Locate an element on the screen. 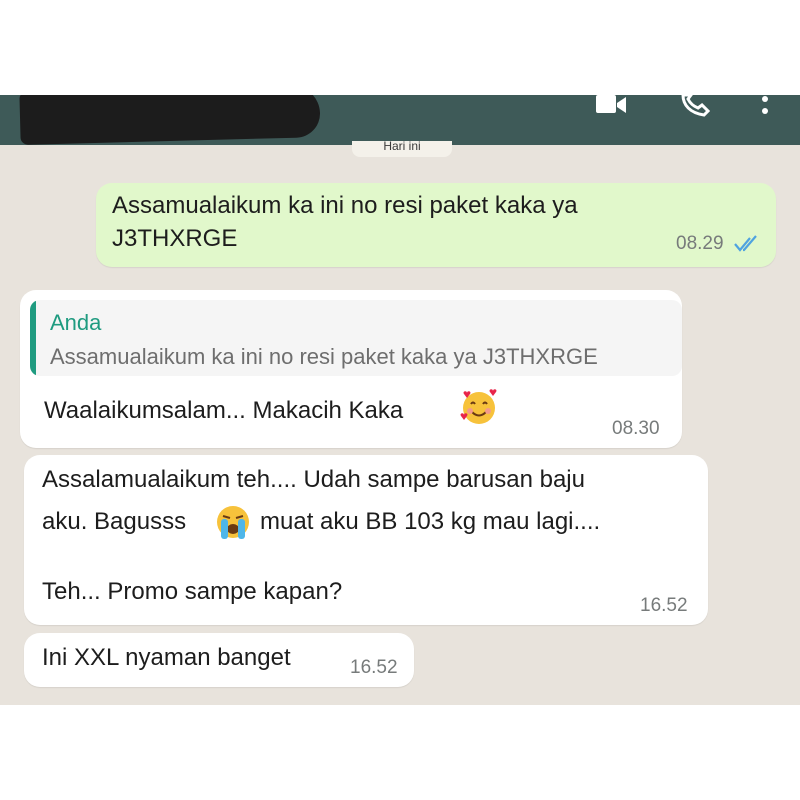 The width and height of the screenshot is (800, 800). more-options-icon is located at coordinates (765, 107).